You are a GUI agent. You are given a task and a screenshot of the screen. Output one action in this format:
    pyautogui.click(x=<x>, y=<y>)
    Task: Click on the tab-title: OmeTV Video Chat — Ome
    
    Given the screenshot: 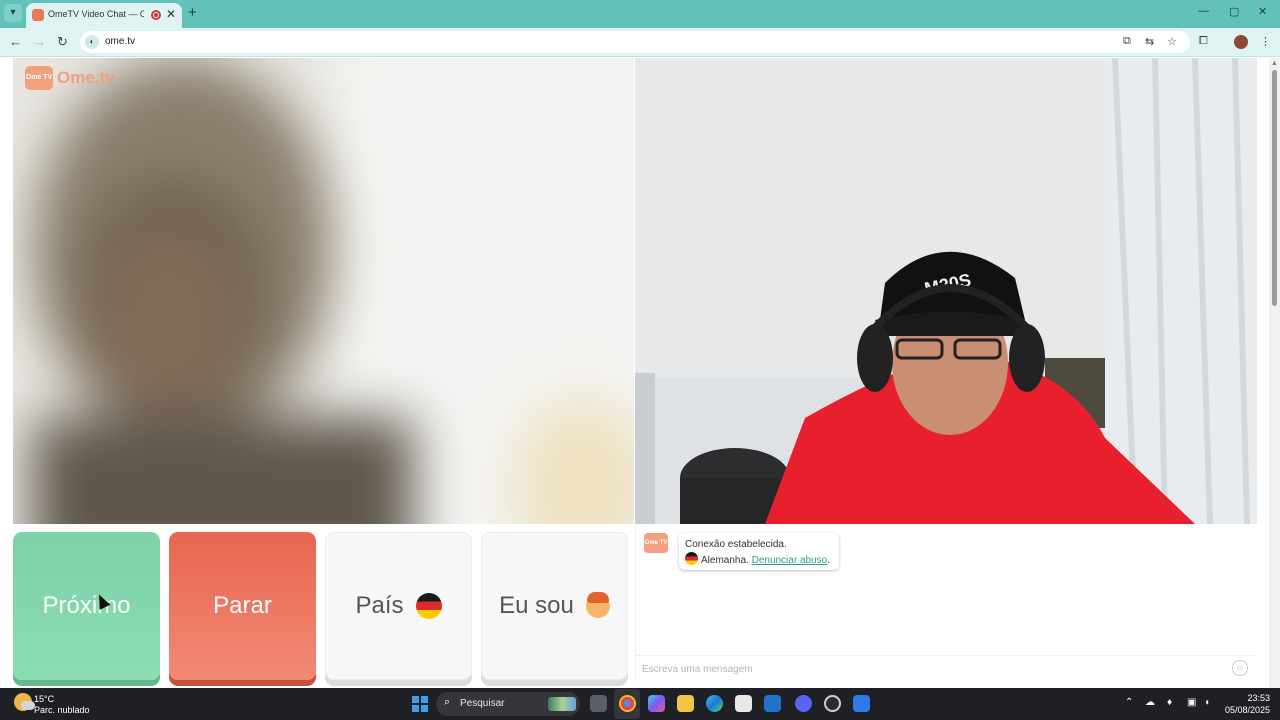 What is the action you would take?
    pyautogui.click(x=96, y=14)
    